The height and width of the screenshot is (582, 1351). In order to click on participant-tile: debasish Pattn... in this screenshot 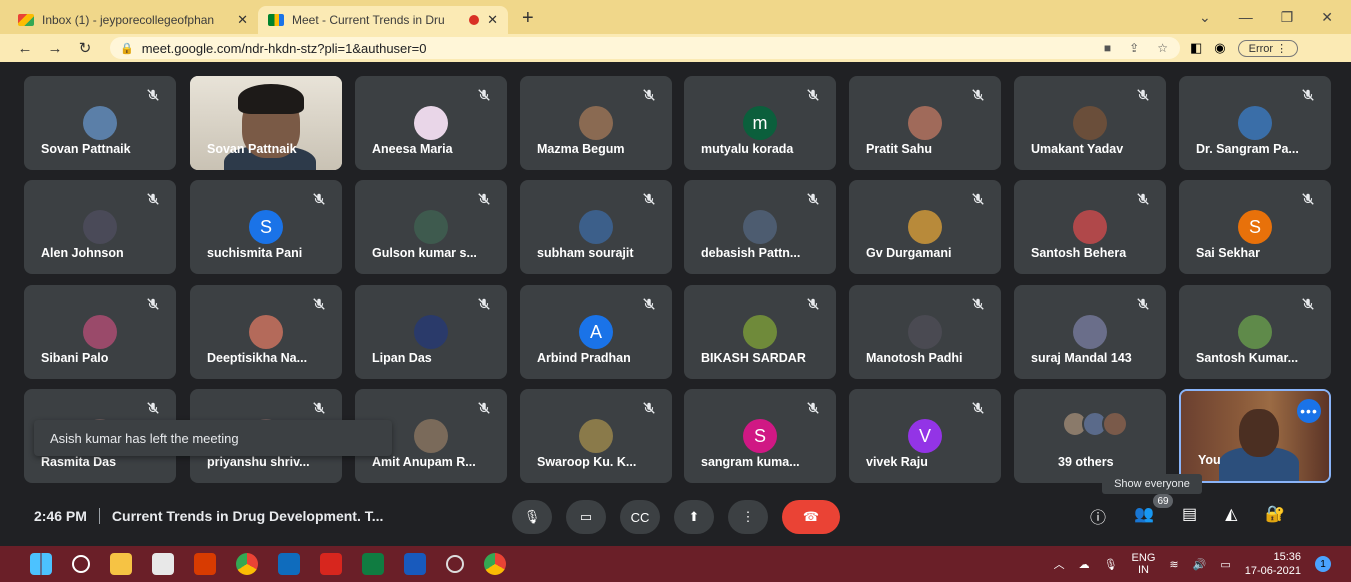, I will do `click(760, 227)`.